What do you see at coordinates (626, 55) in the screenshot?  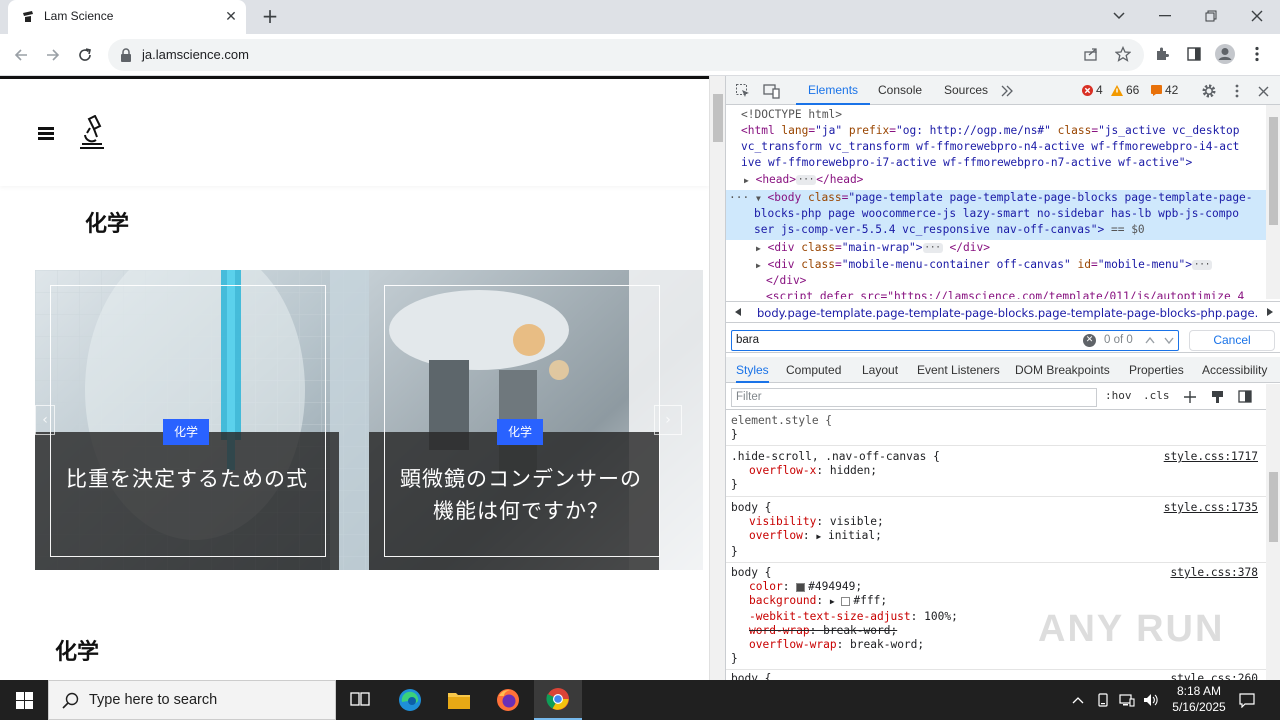 I see `address-bar: ja.lamscience.com` at bounding box center [626, 55].